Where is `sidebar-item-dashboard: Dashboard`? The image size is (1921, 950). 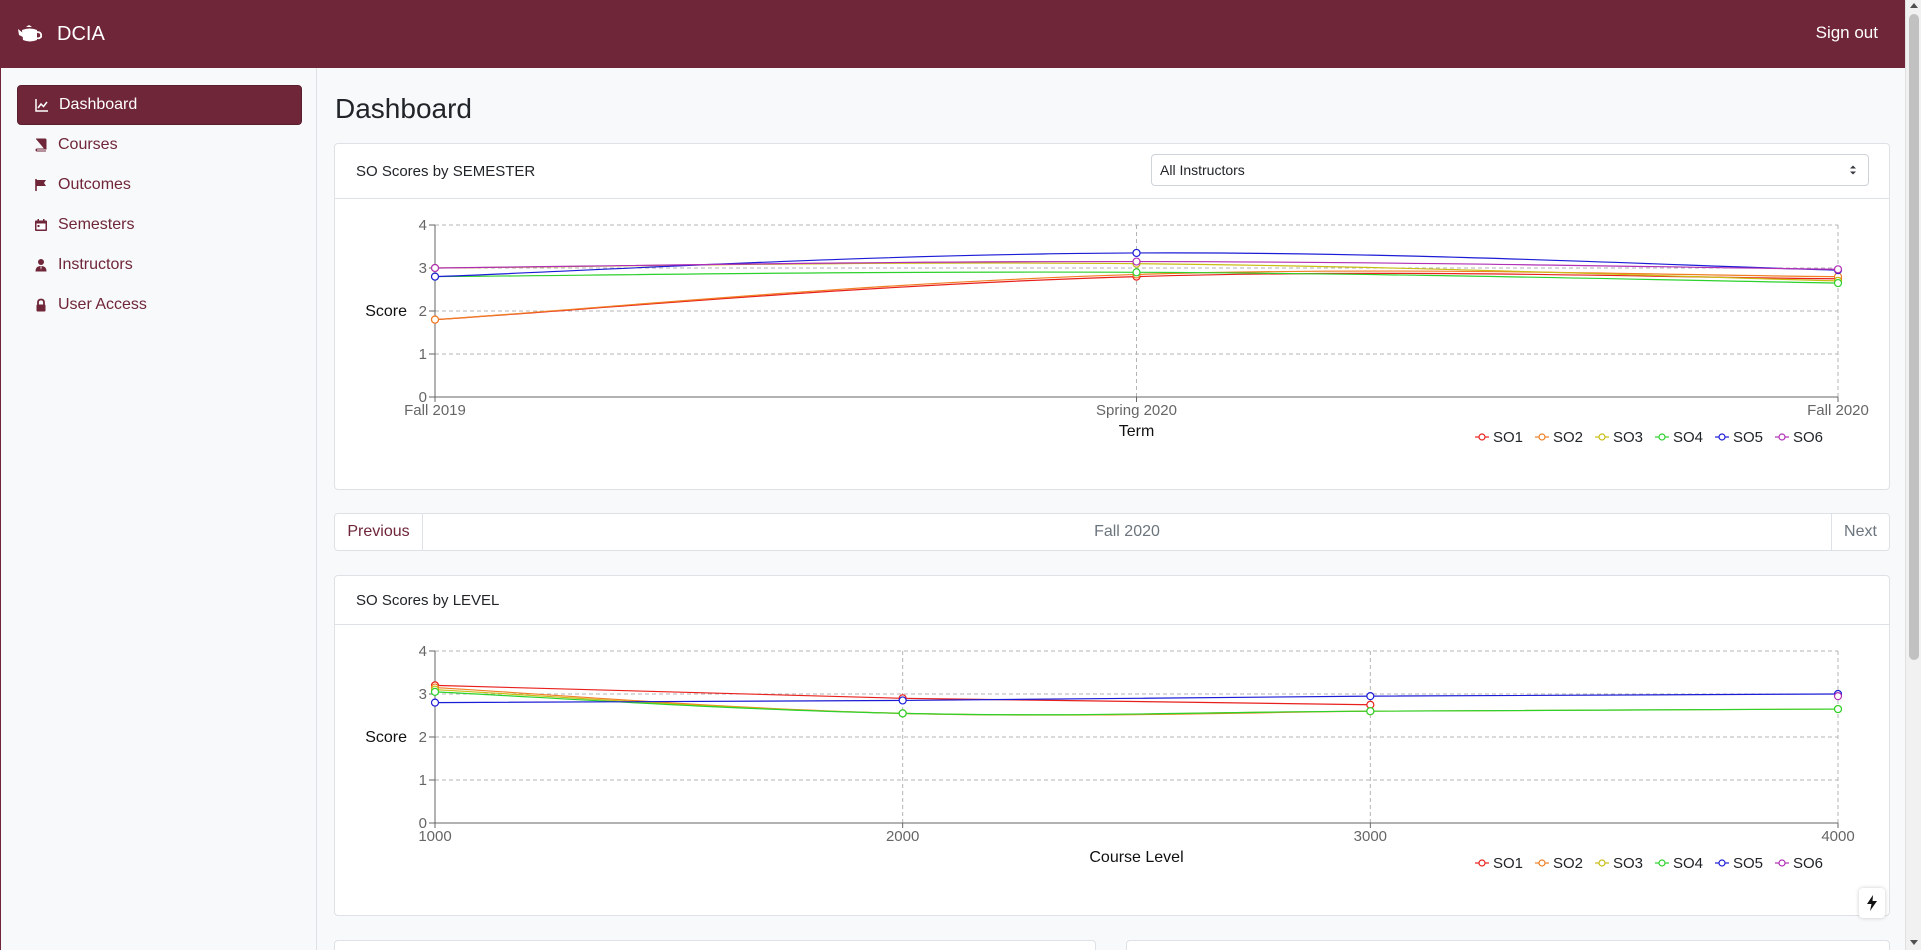
sidebar-item-dashboard: Dashboard is located at coordinates (159, 105).